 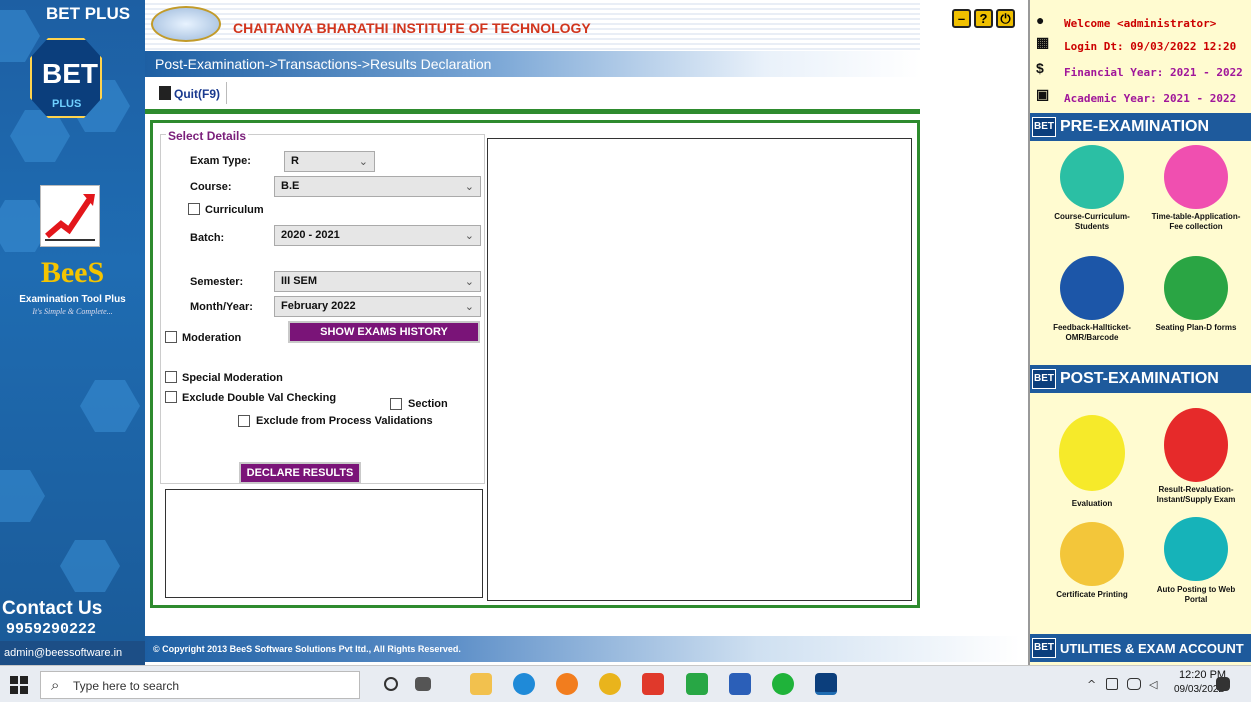 What do you see at coordinates (377, 281) in the screenshot?
I see `semester-select: III SEM ⌄` at bounding box center [377, 281].